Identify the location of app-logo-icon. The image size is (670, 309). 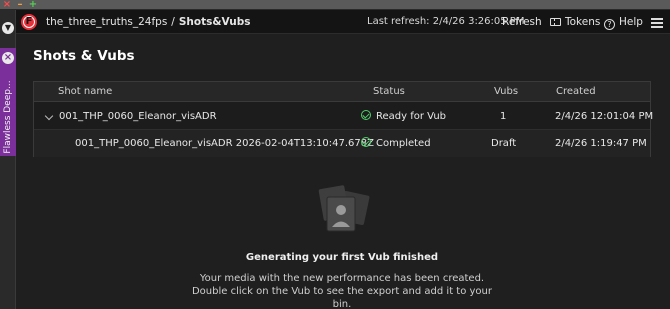
(29, 22).